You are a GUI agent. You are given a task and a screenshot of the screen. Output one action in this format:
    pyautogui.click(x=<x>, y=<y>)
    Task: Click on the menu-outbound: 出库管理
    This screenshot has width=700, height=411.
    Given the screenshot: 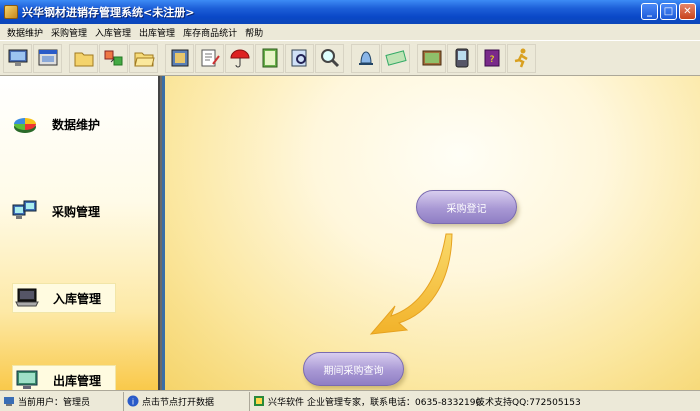 What is the action you would take?
    pyautogui.click(x=157, y=32)
    